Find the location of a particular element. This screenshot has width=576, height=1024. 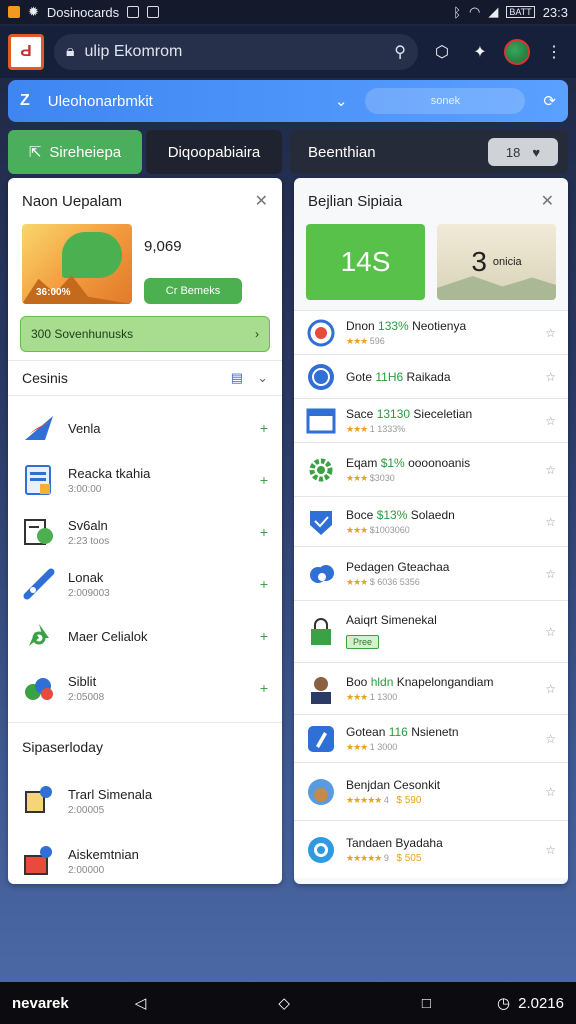

clock-icon: ◷ is located at coordinates (504, 1003).